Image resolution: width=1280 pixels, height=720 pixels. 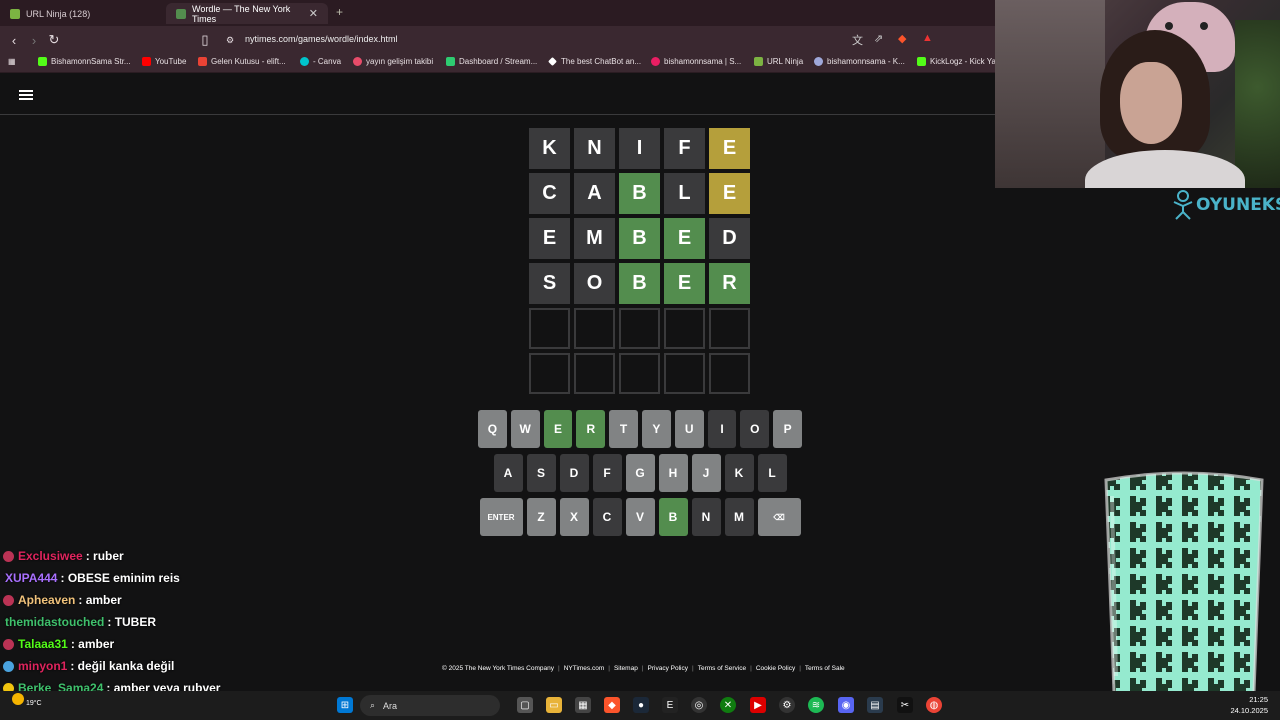 I want to click on enter-key: ENTER, so click(x=501, y=517).